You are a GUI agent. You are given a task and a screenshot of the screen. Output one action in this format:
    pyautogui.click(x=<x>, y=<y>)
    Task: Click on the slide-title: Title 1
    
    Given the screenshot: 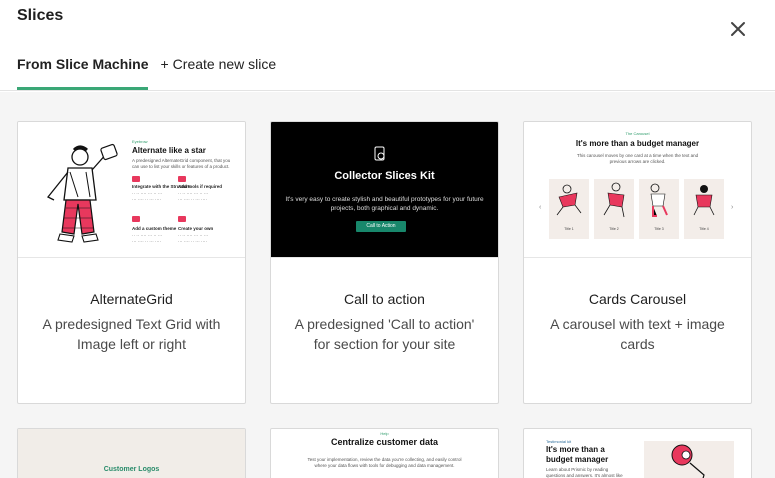 What is the action you would take?
    pyautogui.click(x=569, y=229)
    